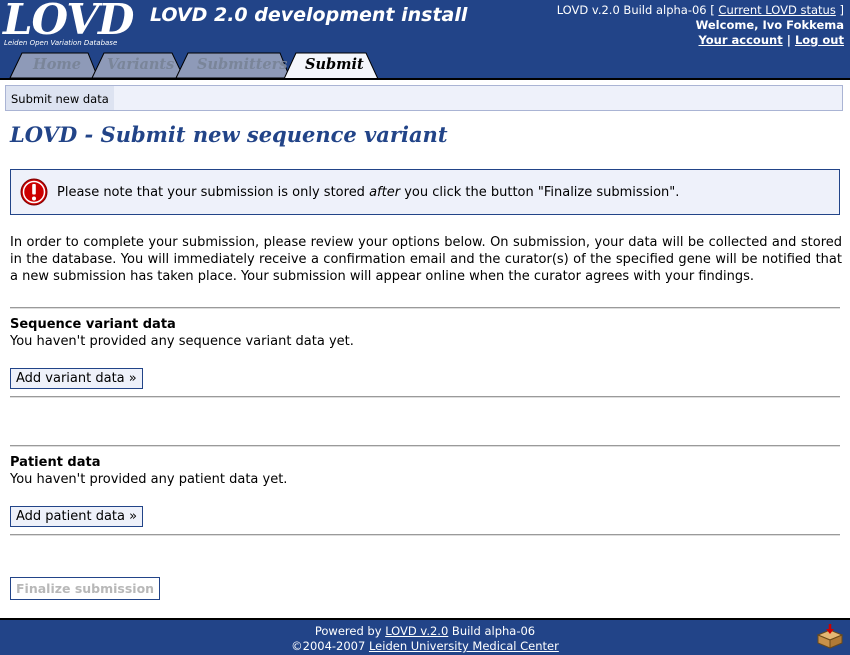 This screenshot has width=850, height=655. I want to click on patient-data-heading: Patient data, so click(55, 462).